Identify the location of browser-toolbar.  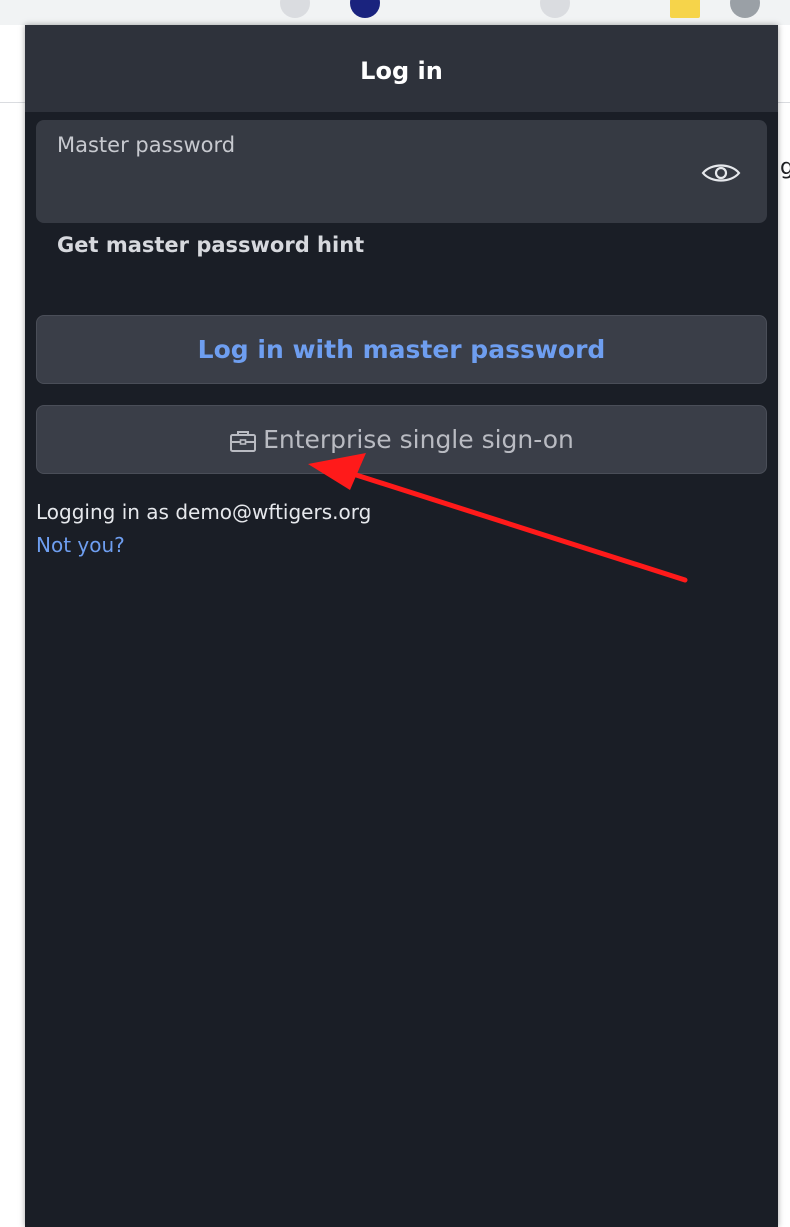
(395, 12).